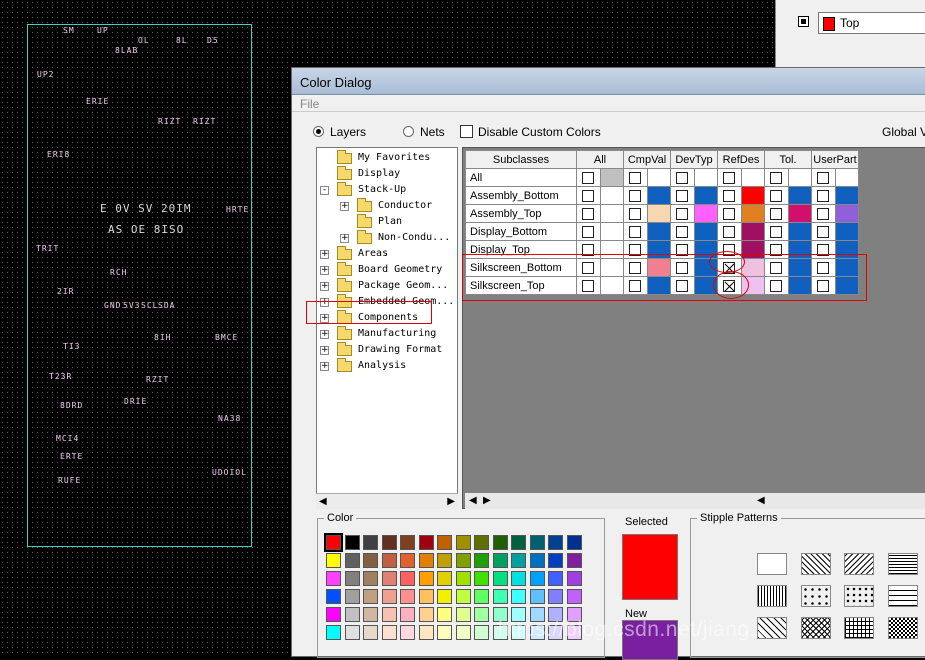  What do you see at coordinates (859, 596) in the screenshot?
I see `stipple-pattern-plus` at bounding box center [859, 596].